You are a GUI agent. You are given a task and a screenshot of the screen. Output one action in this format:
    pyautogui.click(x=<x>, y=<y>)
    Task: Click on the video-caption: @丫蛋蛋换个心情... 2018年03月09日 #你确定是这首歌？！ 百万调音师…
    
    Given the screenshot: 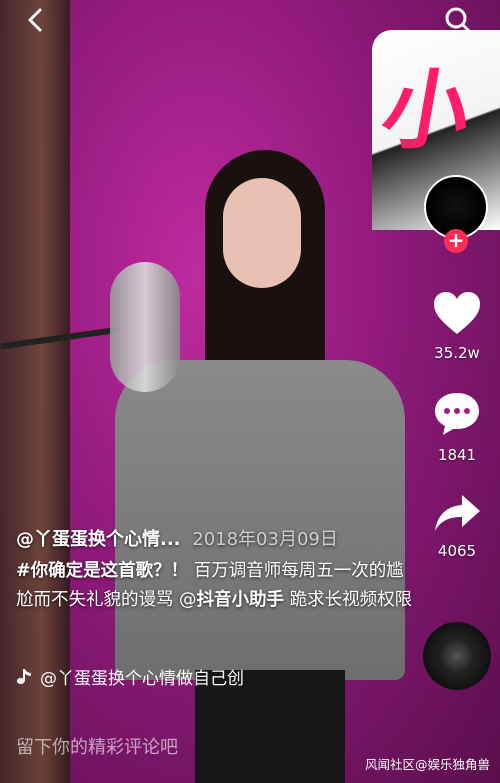 What is the action you would take?
    pyautogui.click(x=216, y=570)
    